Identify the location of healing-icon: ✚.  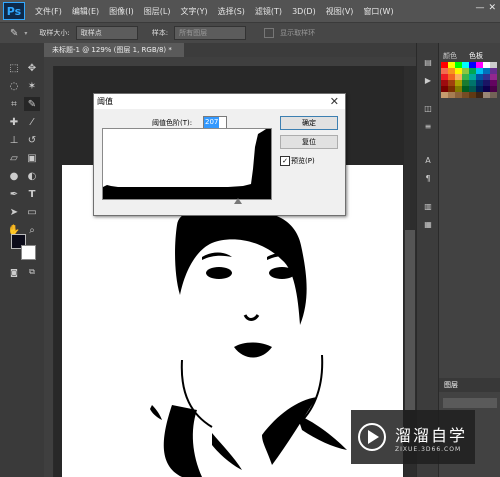
(14, 122).